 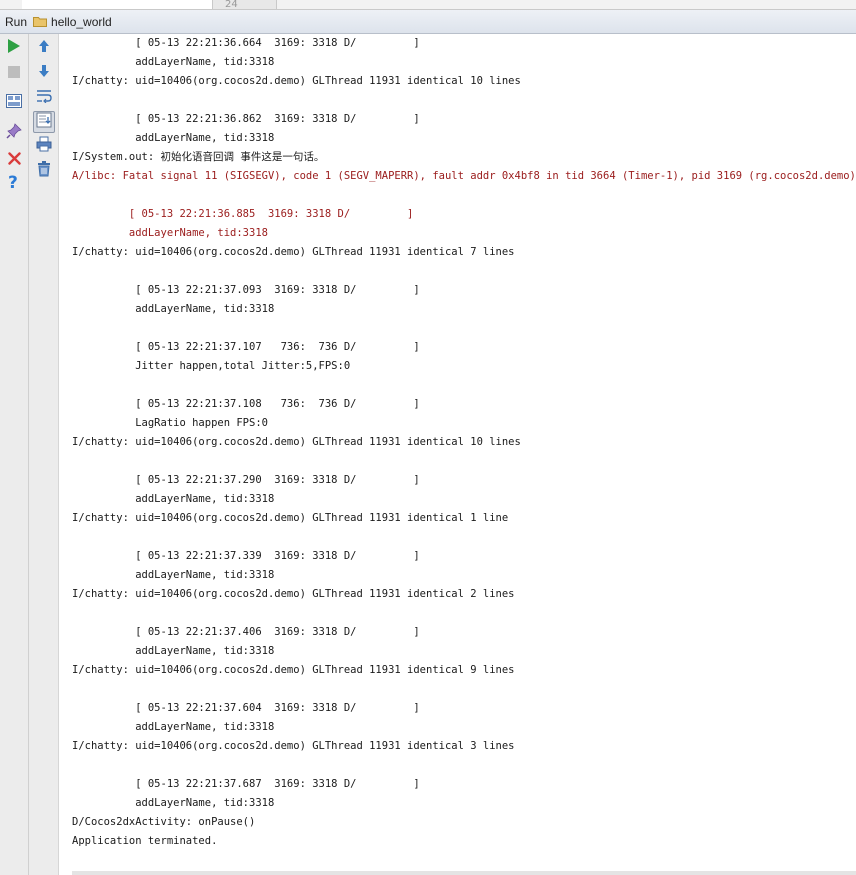 I want to click on run-config-tab: hello_world, so click(x=81, y=22).